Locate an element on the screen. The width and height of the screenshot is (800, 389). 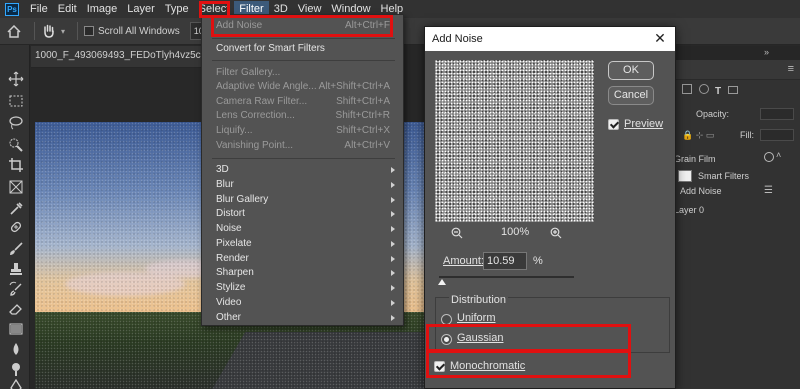
expand-arrow-icon: ˄ is located at coordinates (778, 155).